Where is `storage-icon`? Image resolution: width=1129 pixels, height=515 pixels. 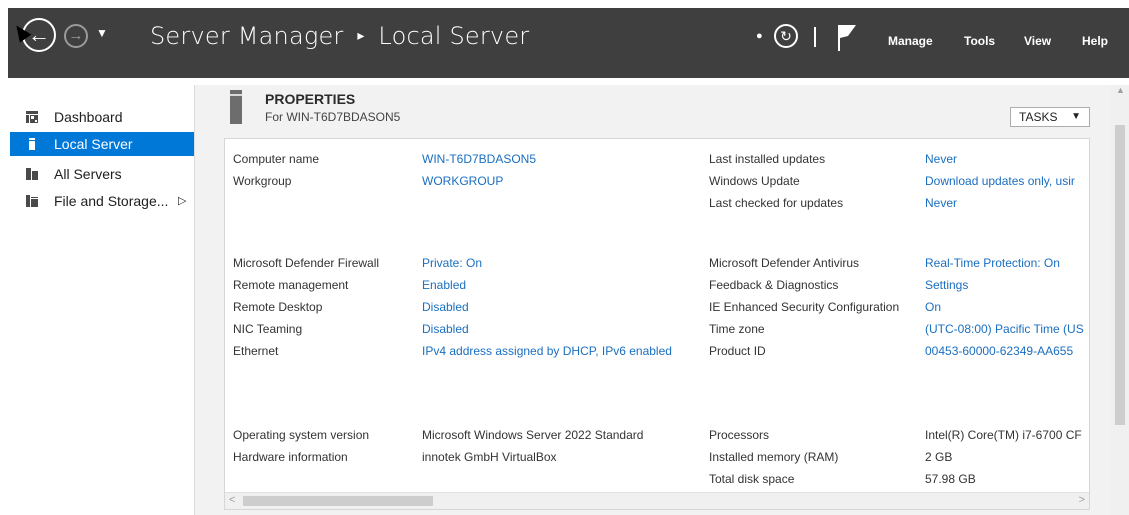 storage-icon is located at coordinates (32, 201).